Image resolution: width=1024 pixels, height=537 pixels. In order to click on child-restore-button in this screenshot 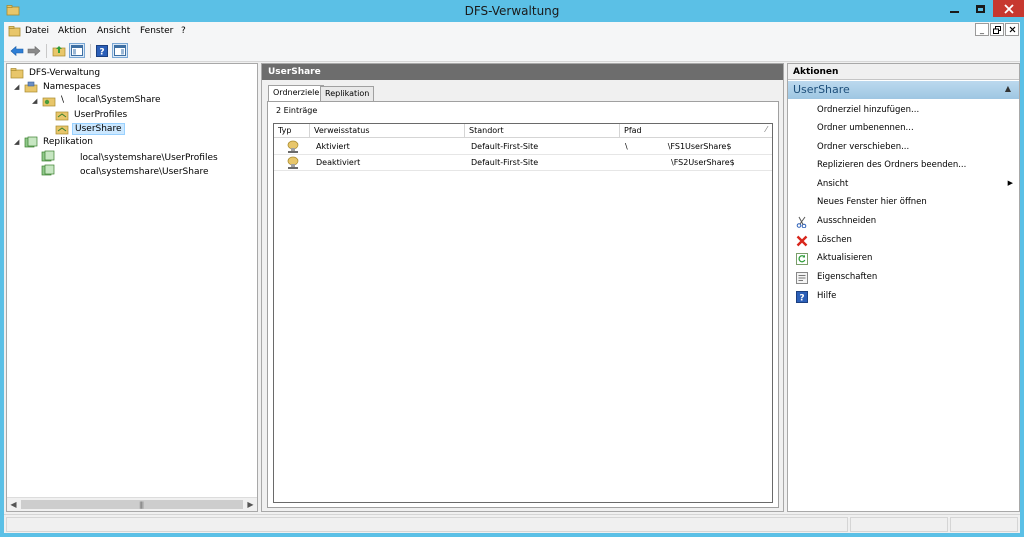, I will do `click(997, 29)`.